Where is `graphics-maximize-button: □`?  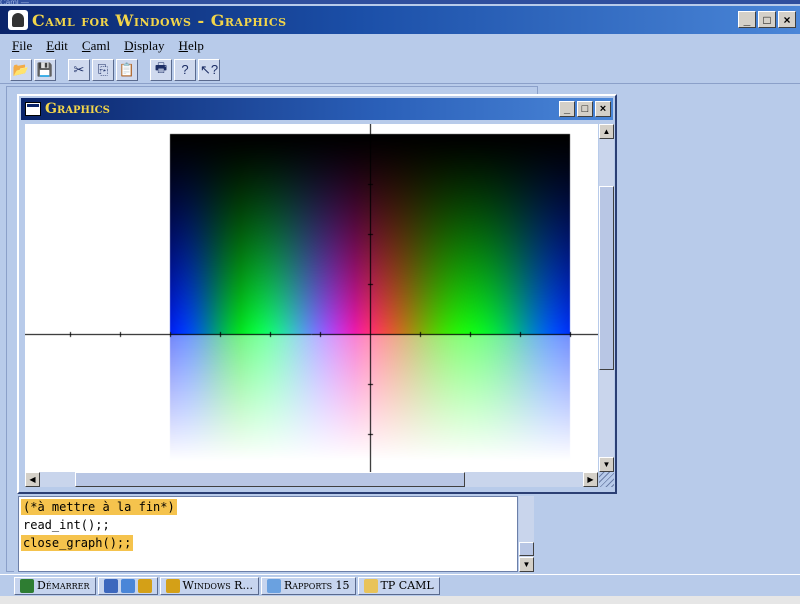 graphics-maximize-button: □ is located at coordinates (585, 109).